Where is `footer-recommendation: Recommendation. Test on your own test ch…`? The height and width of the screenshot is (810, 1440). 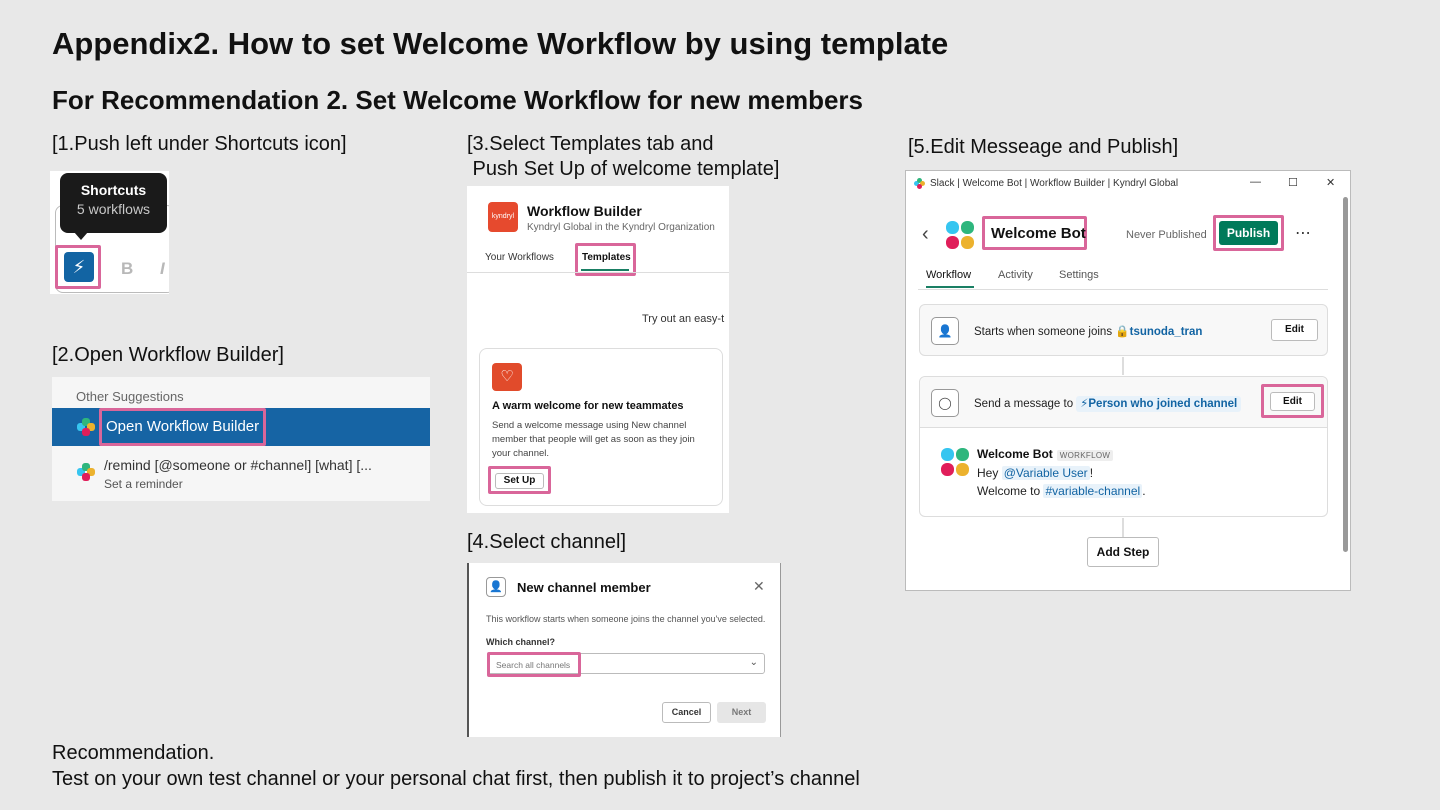 footer-recommendation: Recommendation. Test on your own test ch… is located at coordinates (456, 766).